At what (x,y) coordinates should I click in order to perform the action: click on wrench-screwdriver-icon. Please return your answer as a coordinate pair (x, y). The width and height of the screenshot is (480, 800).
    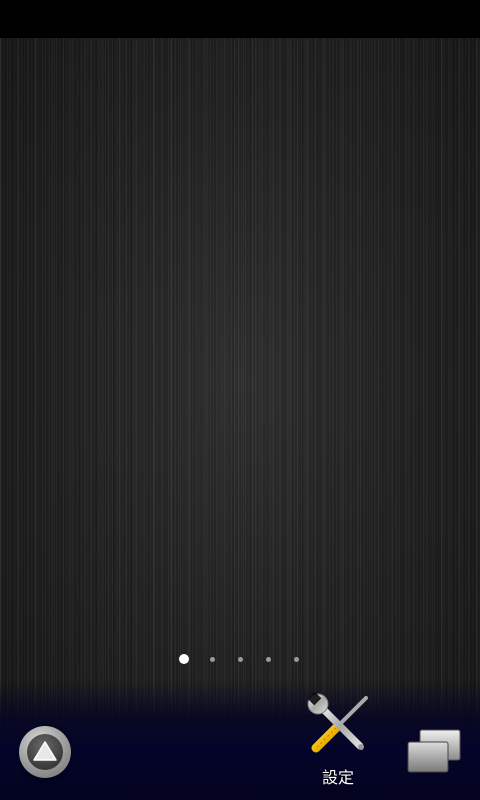
    Looking at the image, I should click on (337, 722).